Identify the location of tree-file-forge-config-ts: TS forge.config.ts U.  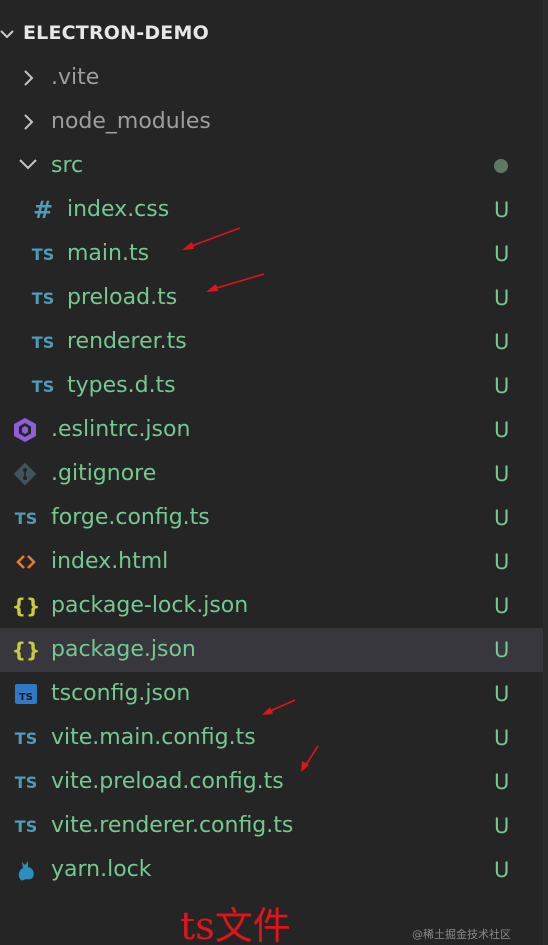
(271, 518).